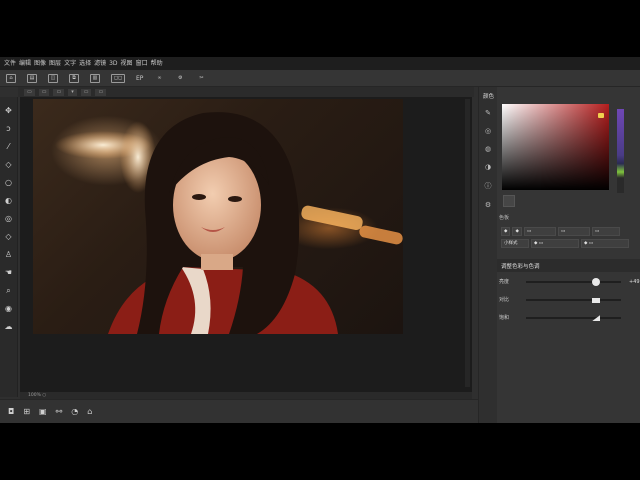 Image resolution: width=640 pixels, height=480 pixels. What do you see at coordinates (9, 326) in the screenshot?
I see `cloud-tool-icon: ☁` at bounding box center [9, 326].